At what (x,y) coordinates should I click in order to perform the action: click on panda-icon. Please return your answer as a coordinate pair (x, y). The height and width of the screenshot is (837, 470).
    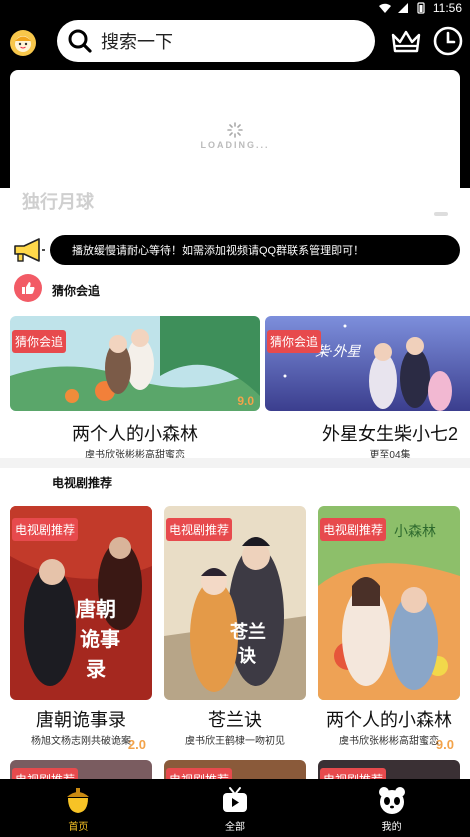
    Looking at the image, I should click on (391, 800).